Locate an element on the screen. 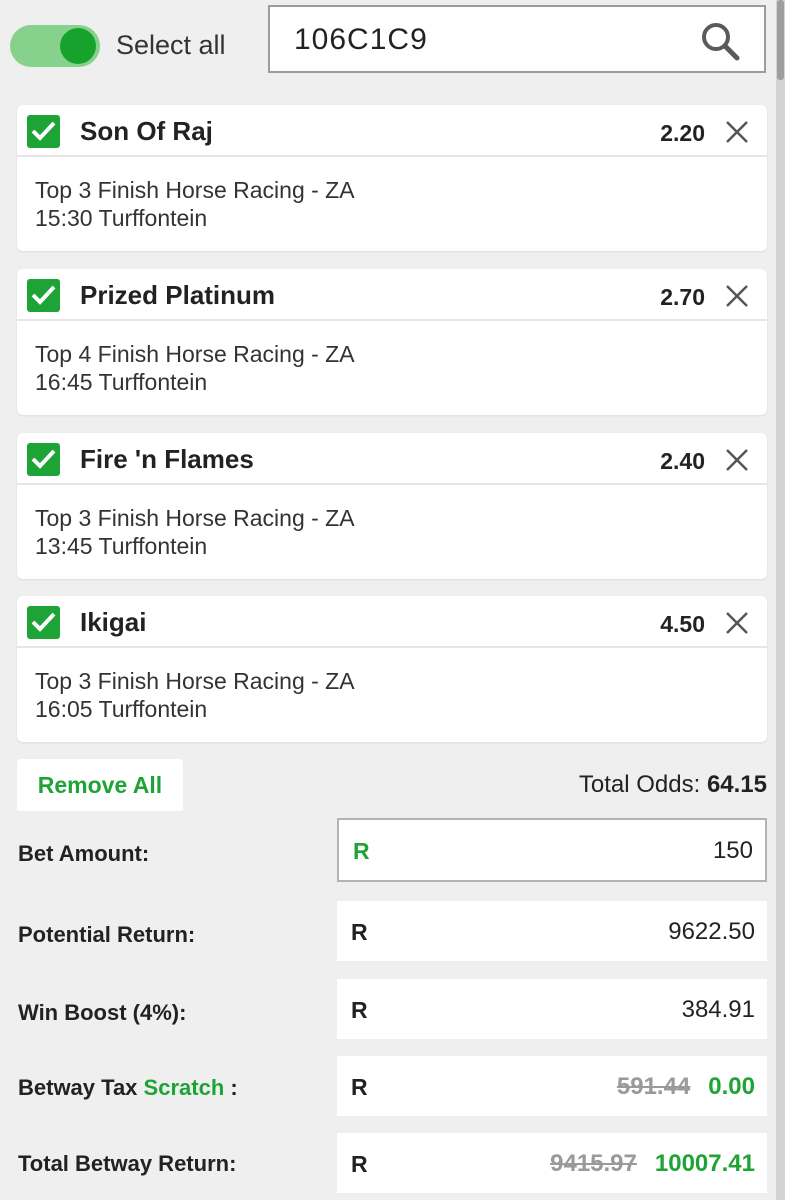 The height and width of the screenshot is (1200, 785). betway-tax-label: Betway Tax Scratch : is located at coordinates (128, 1088).